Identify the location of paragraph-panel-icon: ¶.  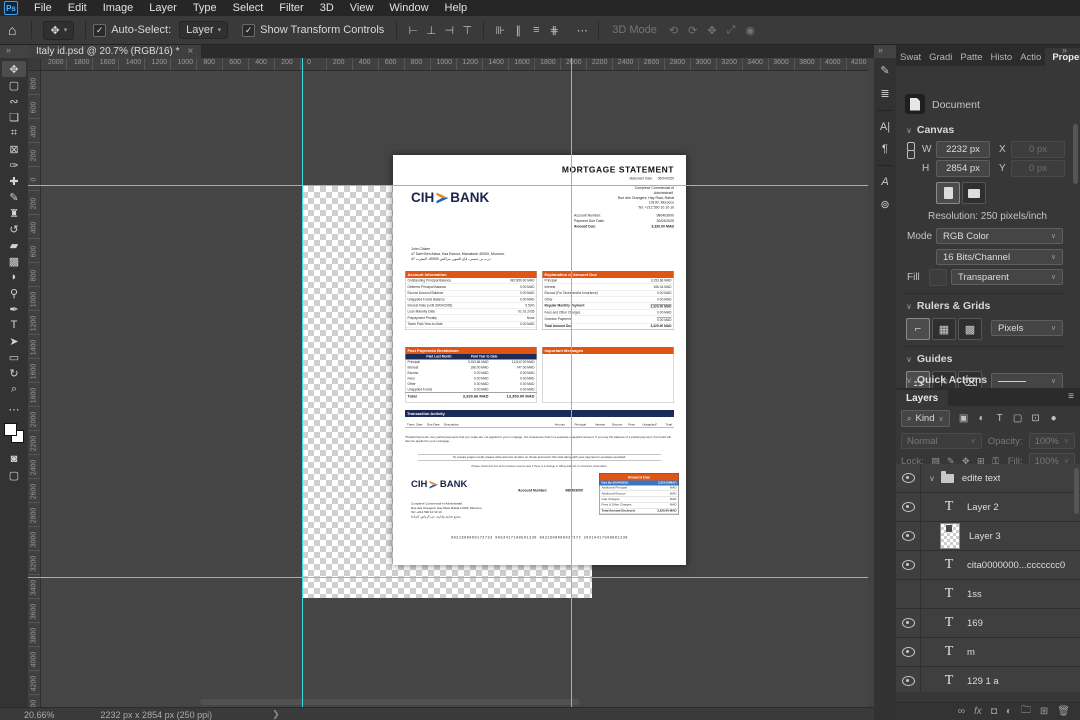
(885, 149).